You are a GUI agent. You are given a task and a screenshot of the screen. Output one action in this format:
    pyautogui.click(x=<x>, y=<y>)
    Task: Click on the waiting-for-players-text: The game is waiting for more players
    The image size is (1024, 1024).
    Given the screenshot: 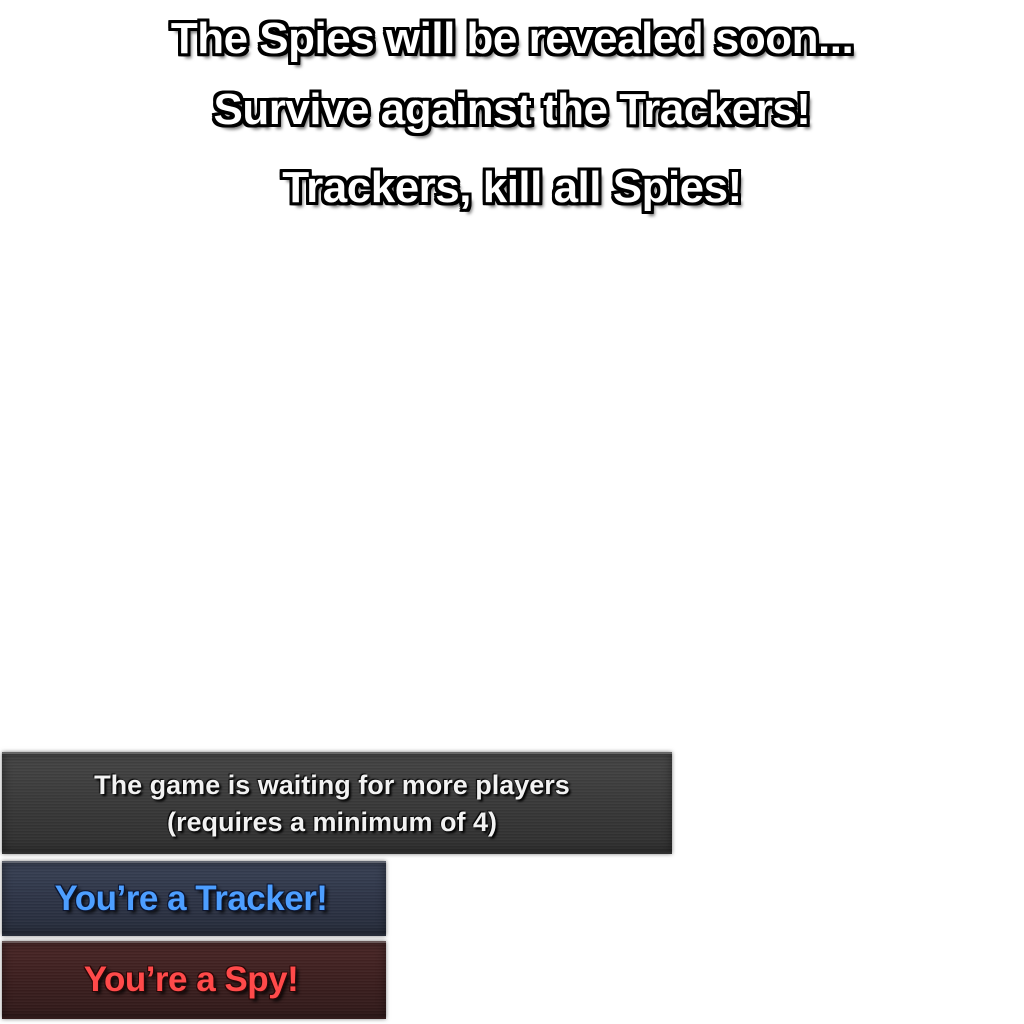 What is the action you would take?
    pyautogui.click(x=332, y=785)
    